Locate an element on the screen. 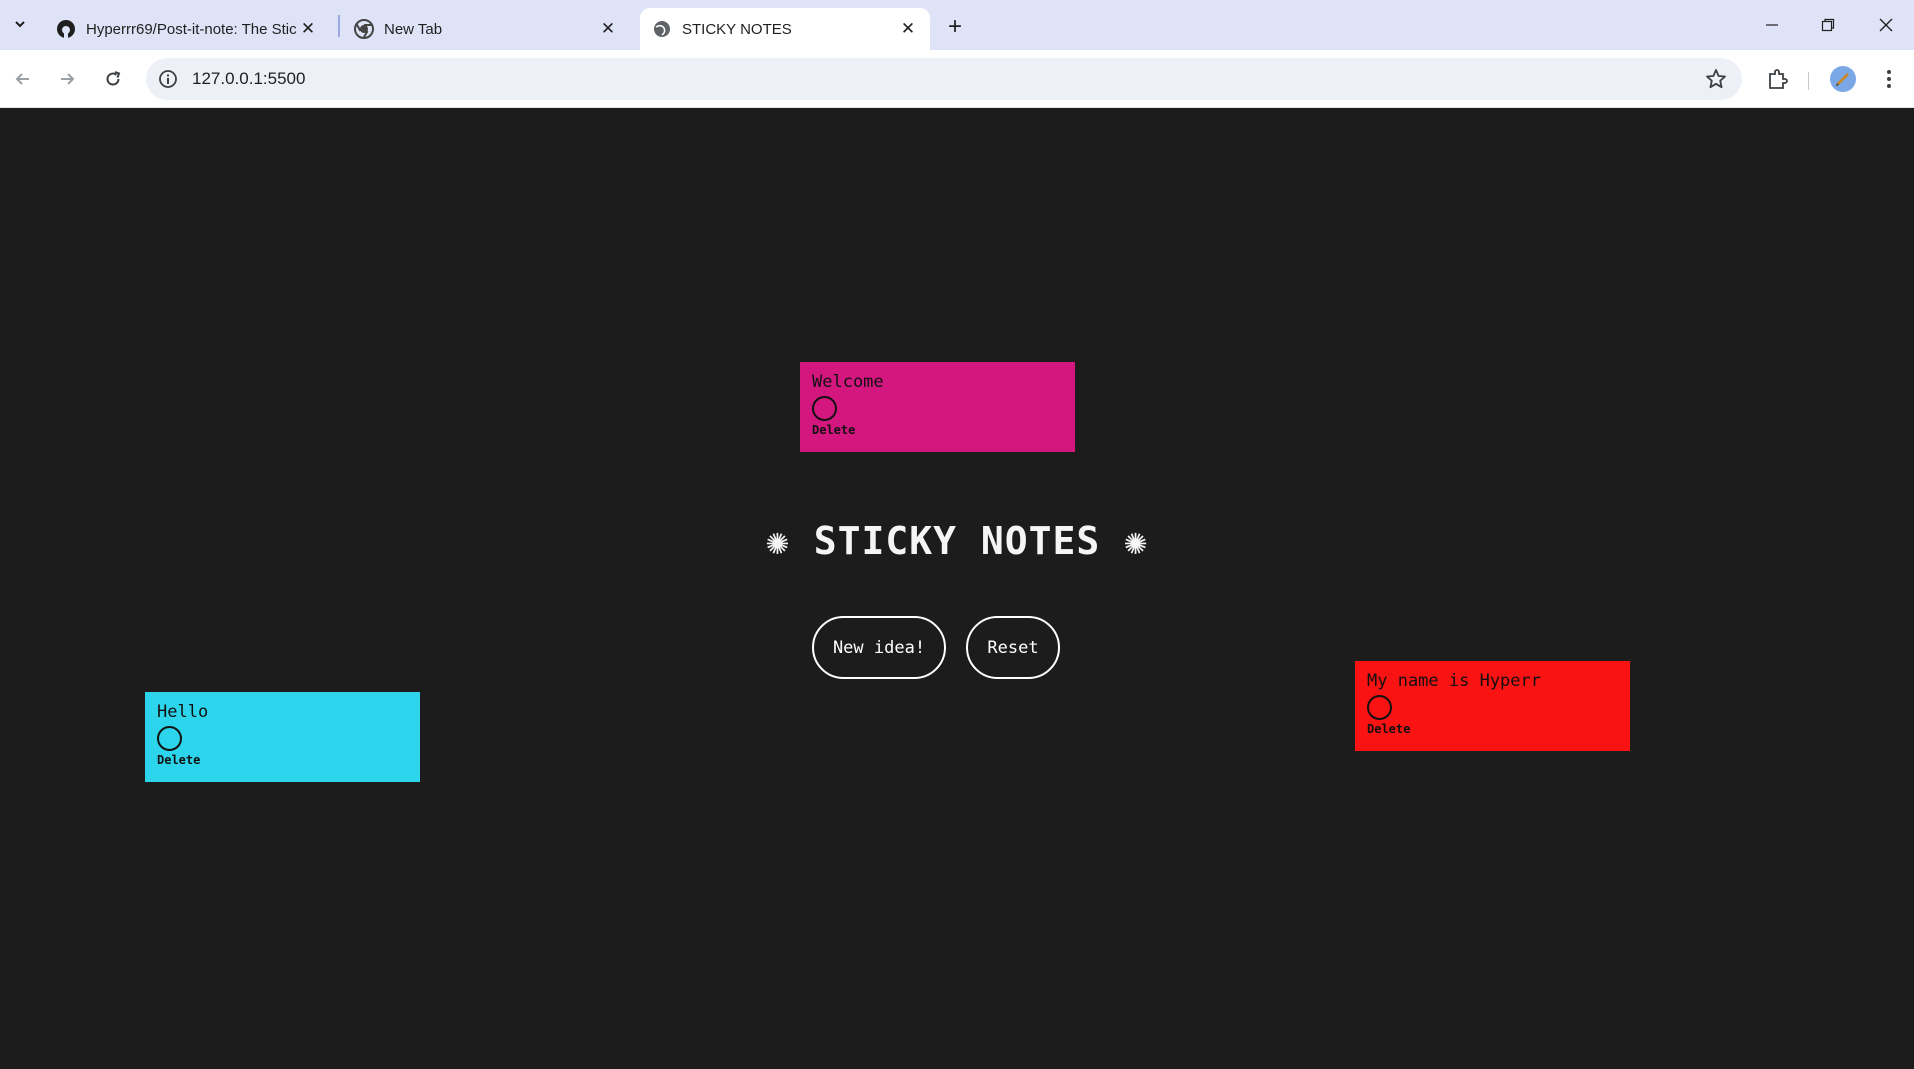 The image size is (1914, 1069). close-icon is located at coordinates (1886, 25).